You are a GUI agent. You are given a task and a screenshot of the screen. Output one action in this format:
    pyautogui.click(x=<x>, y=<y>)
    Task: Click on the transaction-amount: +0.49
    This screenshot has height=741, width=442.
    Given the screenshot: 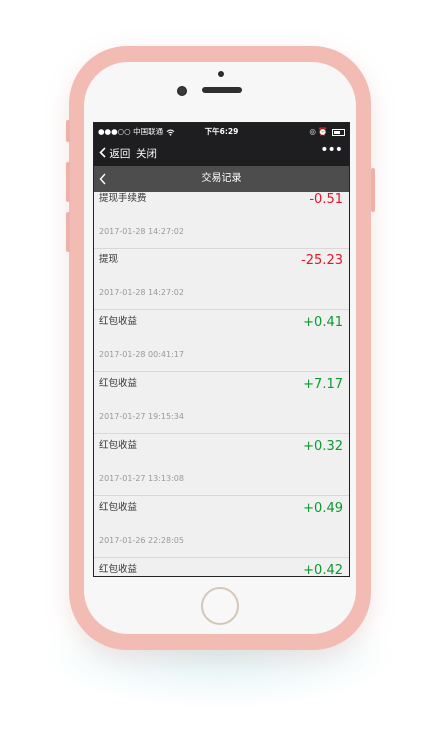 What is the action you would take?
    pyautogui.click(x=323, y=508)
    